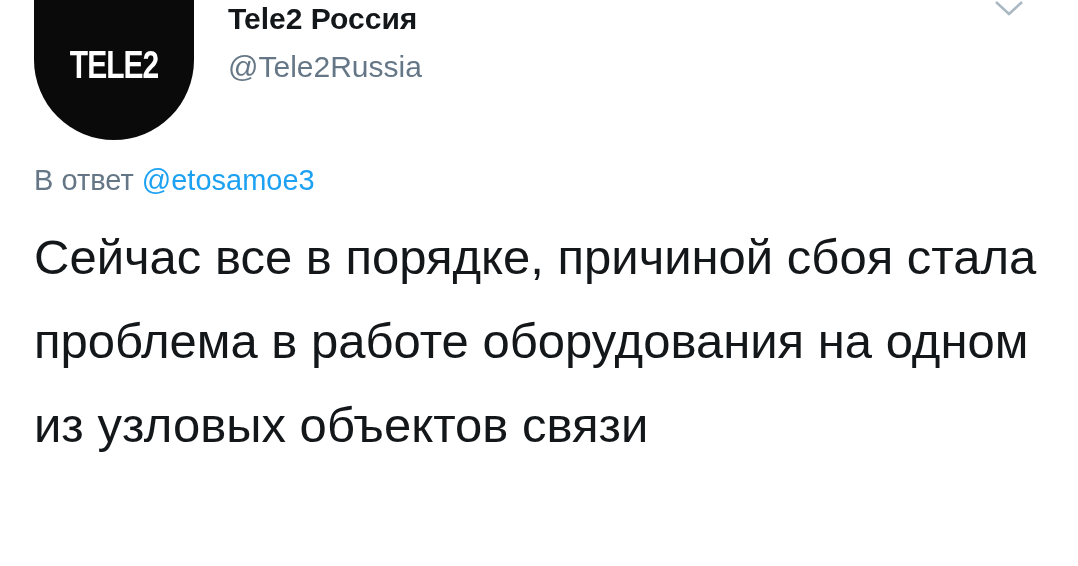 This screenshot has width=1078, height=566. I want to click on author-handle: @Tele2Russia, so click(325, 67).